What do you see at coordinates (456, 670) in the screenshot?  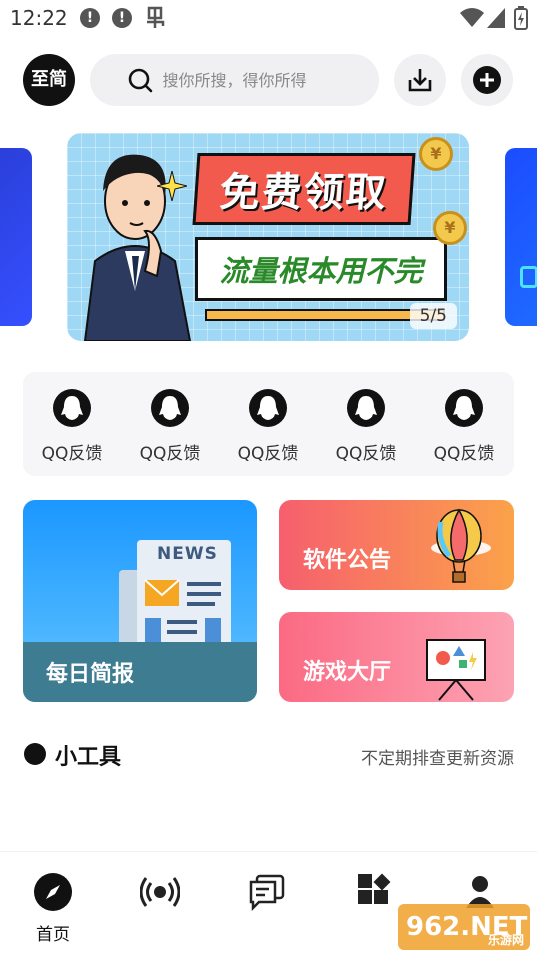 I see `presentation-board-icon` at bounding box center [456, 670].